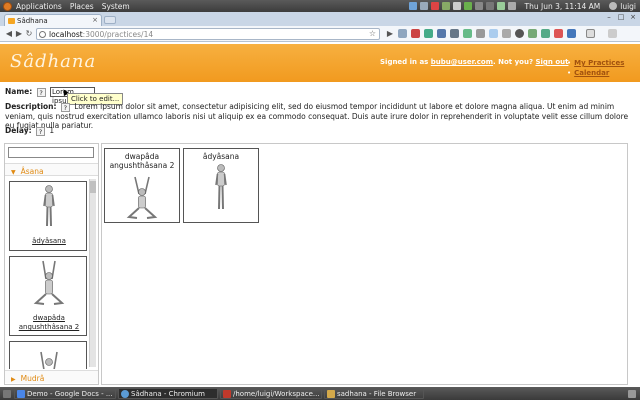 This screenshot has width=640, height=400. I want to click on translate-extension-icon, so click(467, 33).